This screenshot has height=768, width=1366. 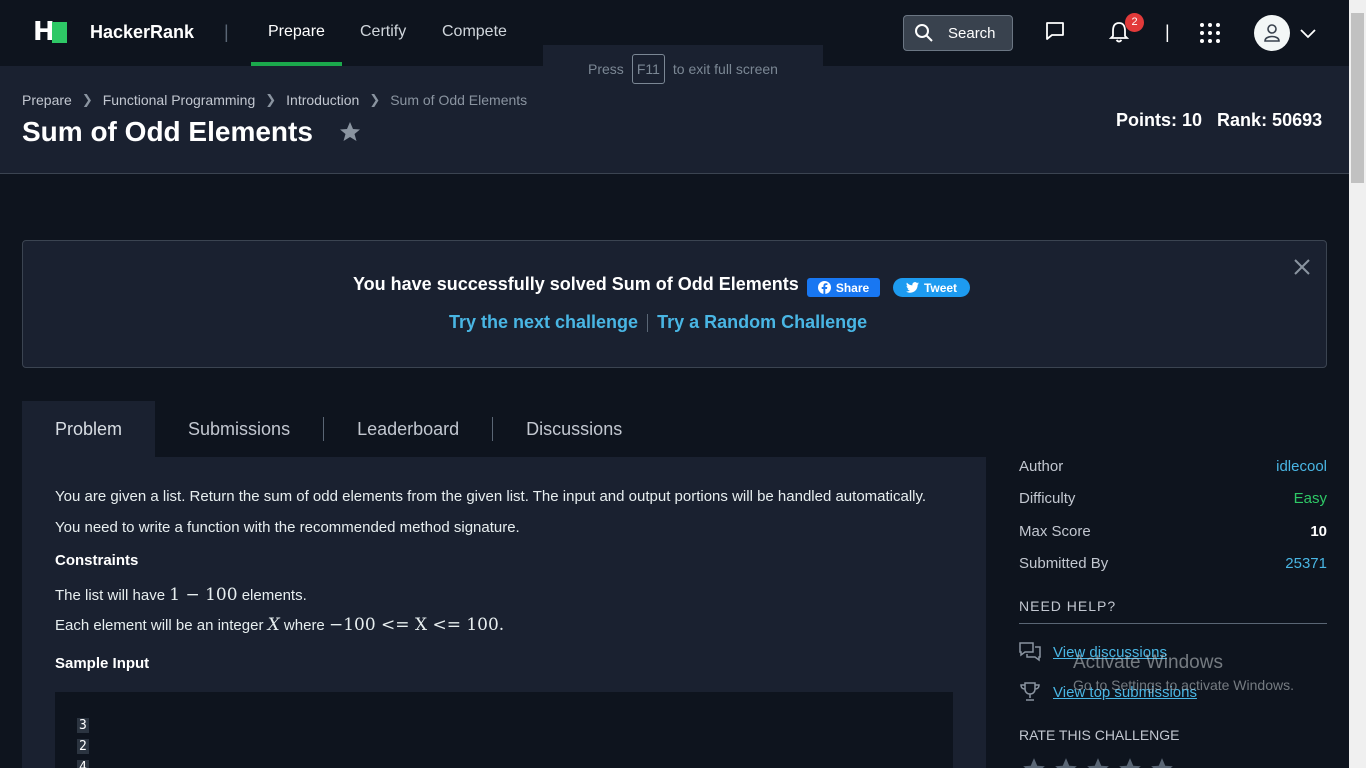 I want to click on chat-icon, so click(x=1055, y=31).